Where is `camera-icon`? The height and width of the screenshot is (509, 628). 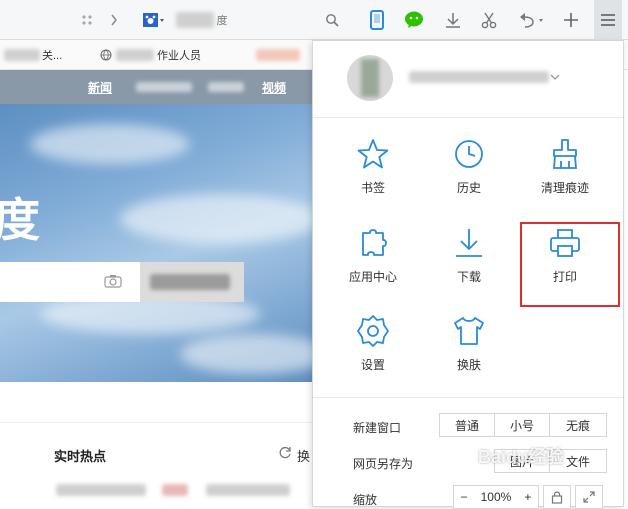 camera-icon is located at coordinates (113, 283).